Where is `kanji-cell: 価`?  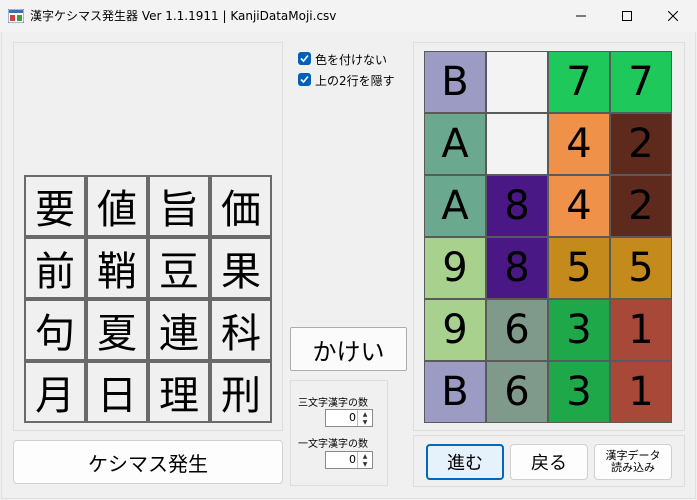
kanji-cell: 価 is located at coordinates (241, 206).